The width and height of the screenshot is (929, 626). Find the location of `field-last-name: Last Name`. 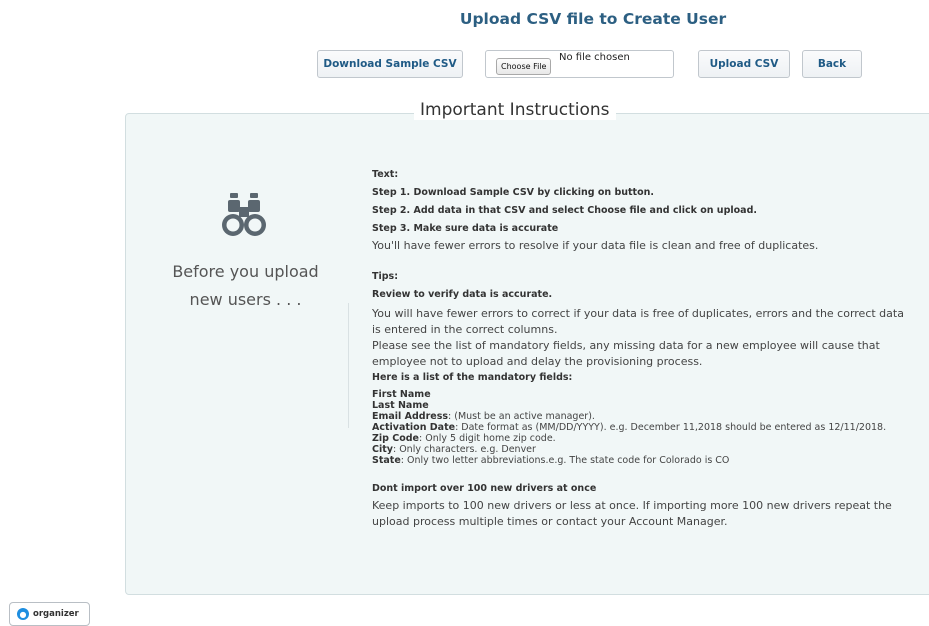

field-last-name: Last Name is located at coordinates (400, 405).